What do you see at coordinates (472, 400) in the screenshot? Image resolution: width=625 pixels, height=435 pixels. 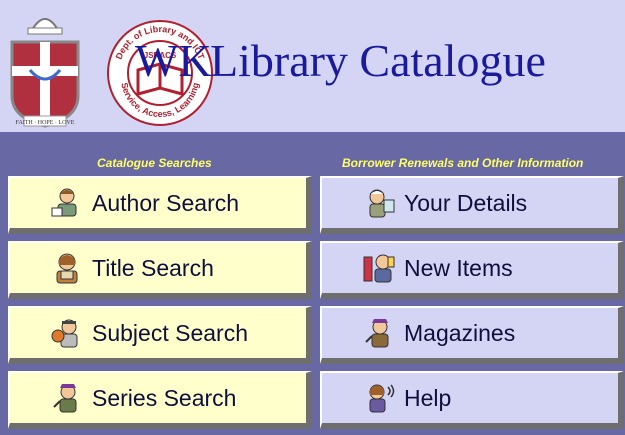 I see `help-button: Help` at bounding box center [472, 400].